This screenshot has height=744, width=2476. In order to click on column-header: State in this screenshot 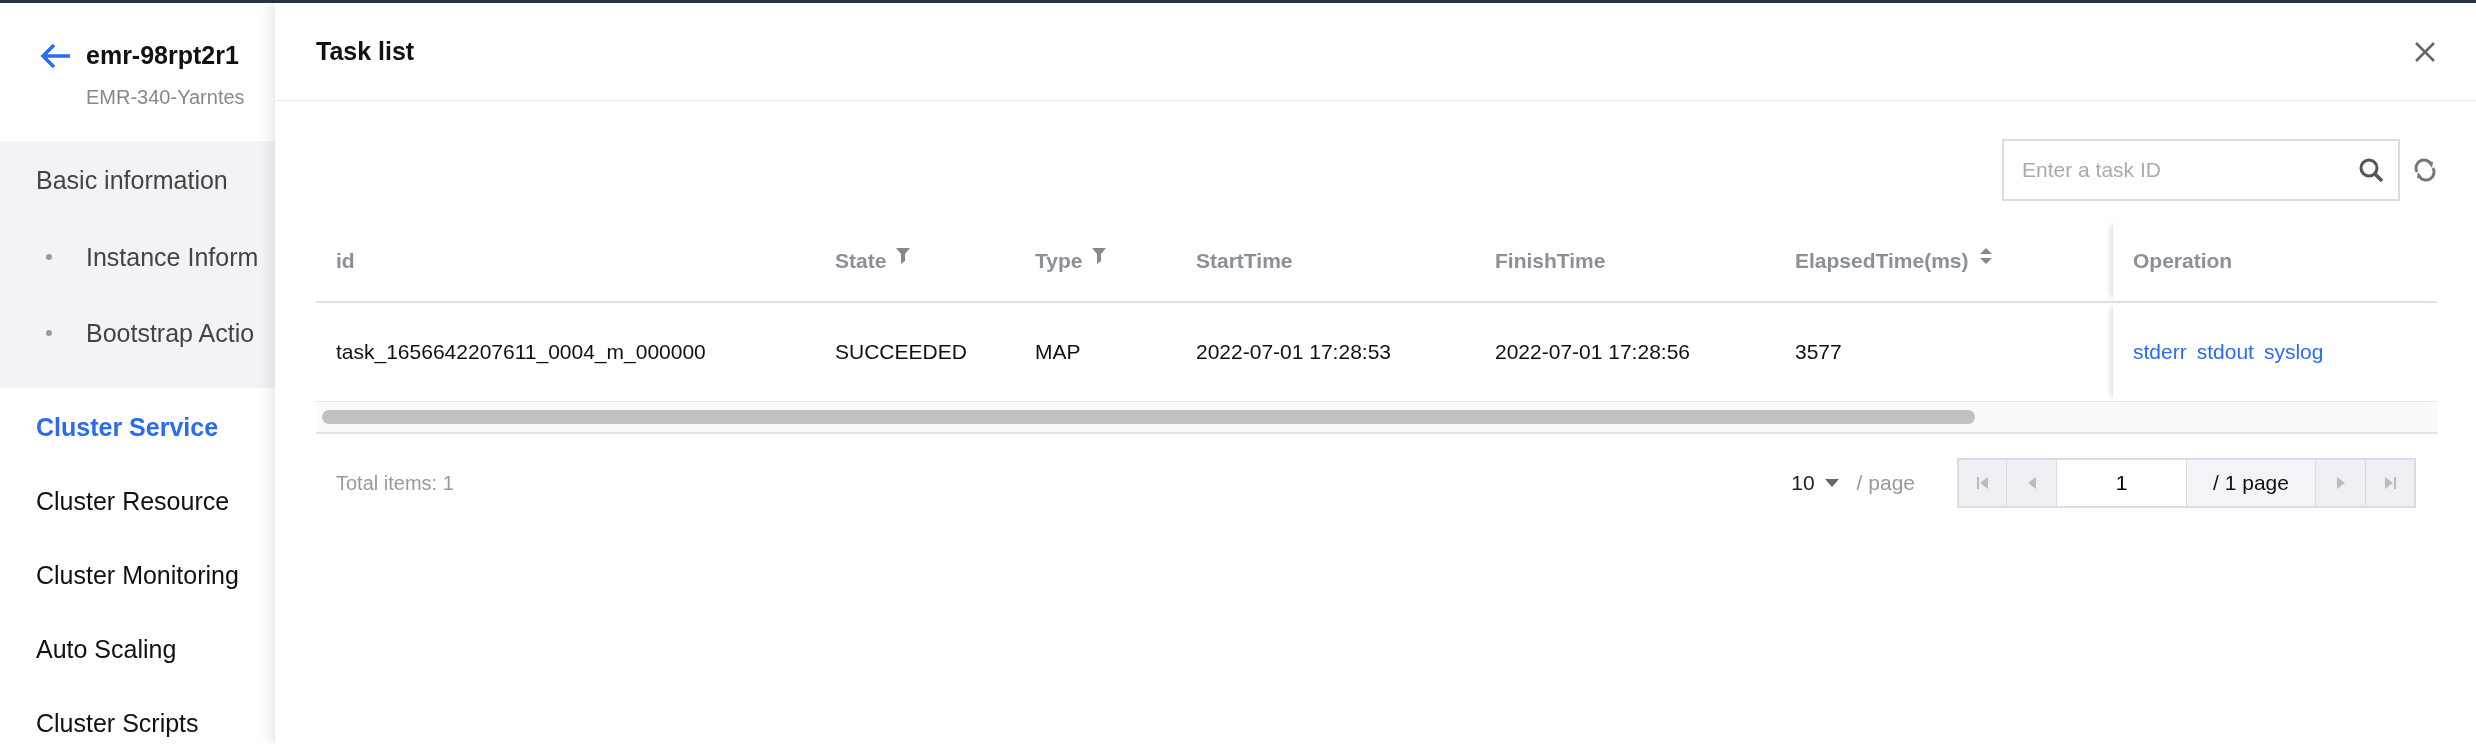, I will do `click(861, 261)`.